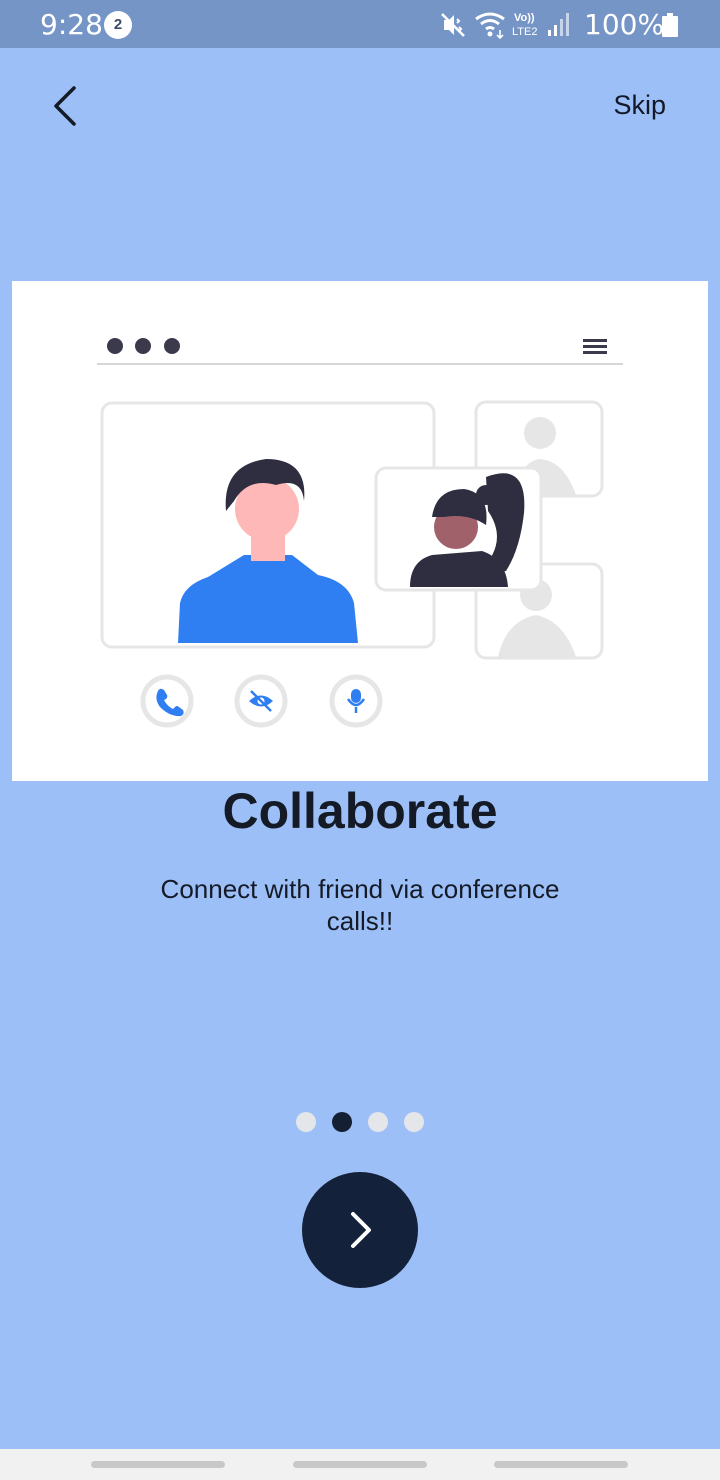 This screenshot has height=1480, width=720. What do you see at coordinates (167, 701) in the screenshot?
I see `call-control-phone` at bounding box center [167, 701].